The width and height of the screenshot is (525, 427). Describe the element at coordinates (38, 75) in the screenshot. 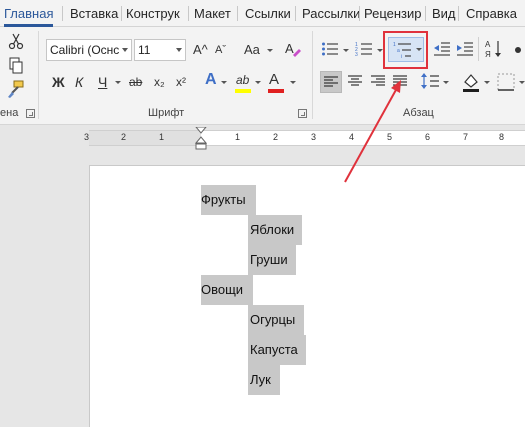

I see `group-separator` at that location.